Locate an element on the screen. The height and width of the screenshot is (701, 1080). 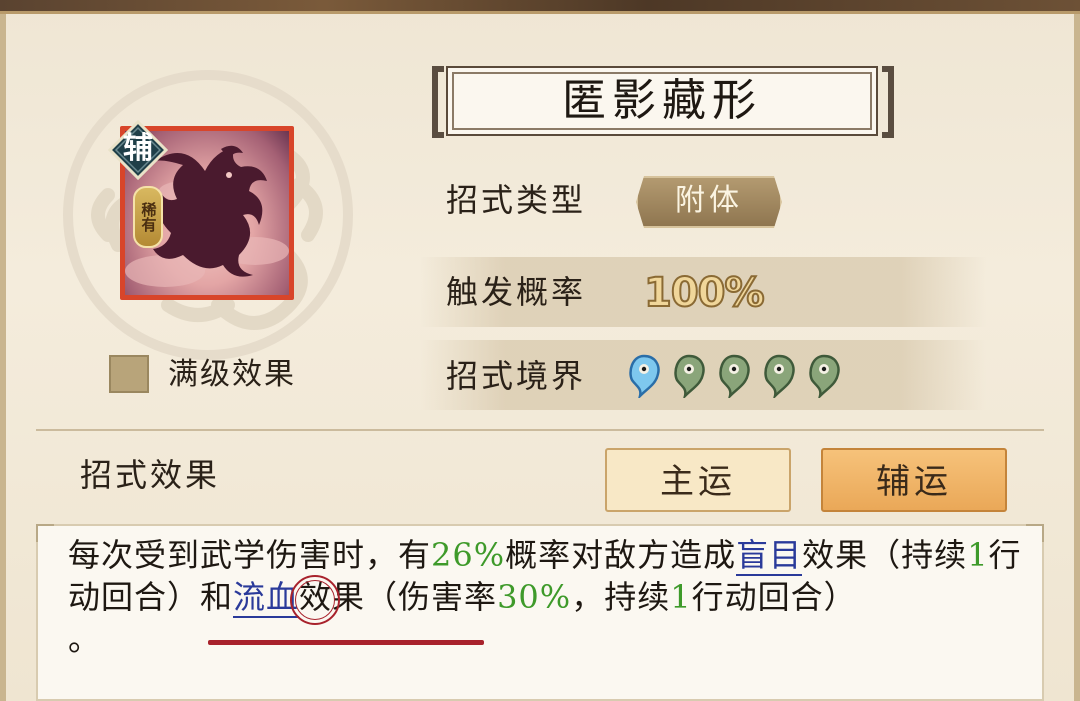
damage-value: 30% is located at coordinates (534, 597).